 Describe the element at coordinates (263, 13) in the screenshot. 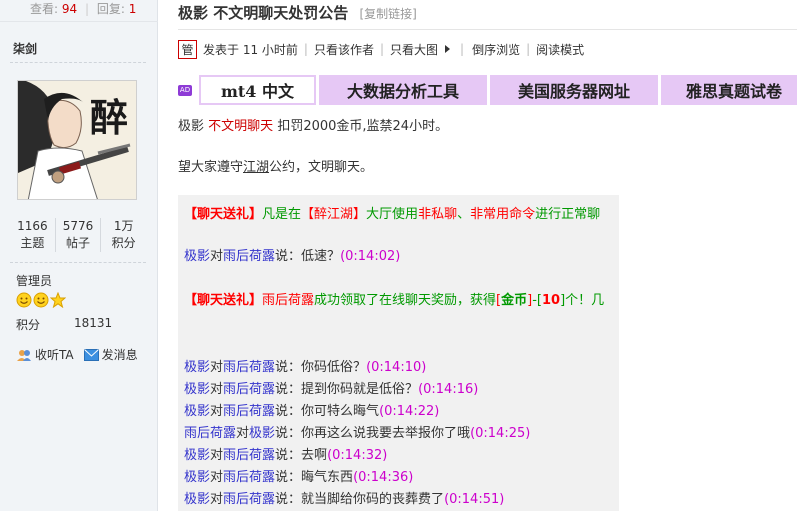

I see `thread-title-text: 极影 不文明聊天处罚公告` at that location.